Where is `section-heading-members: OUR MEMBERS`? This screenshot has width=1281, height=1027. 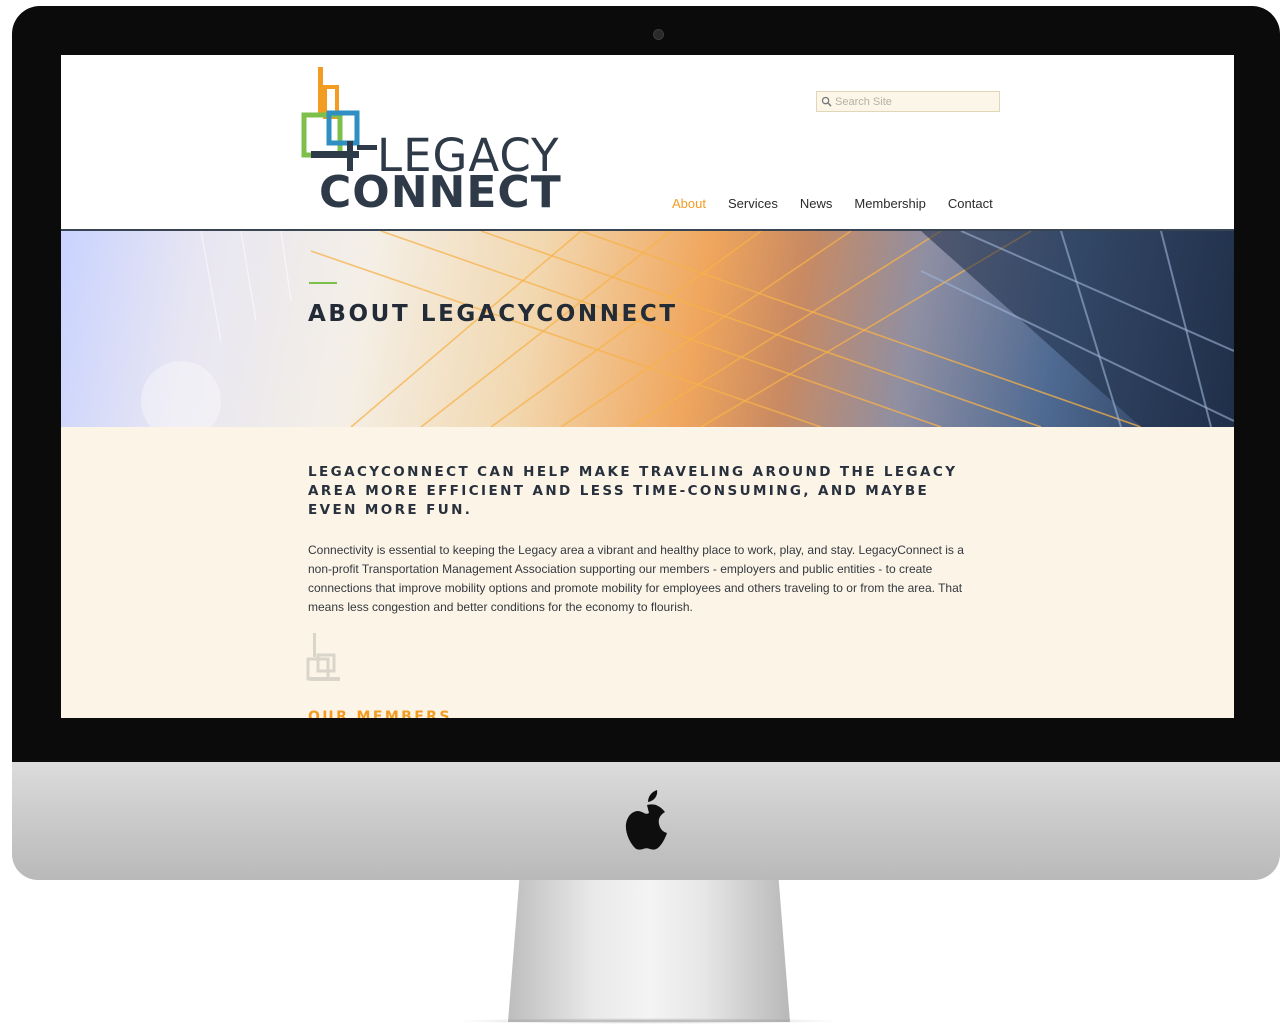 section-heading-members: OUR MEMBERS is located at coordinates (380, 713).